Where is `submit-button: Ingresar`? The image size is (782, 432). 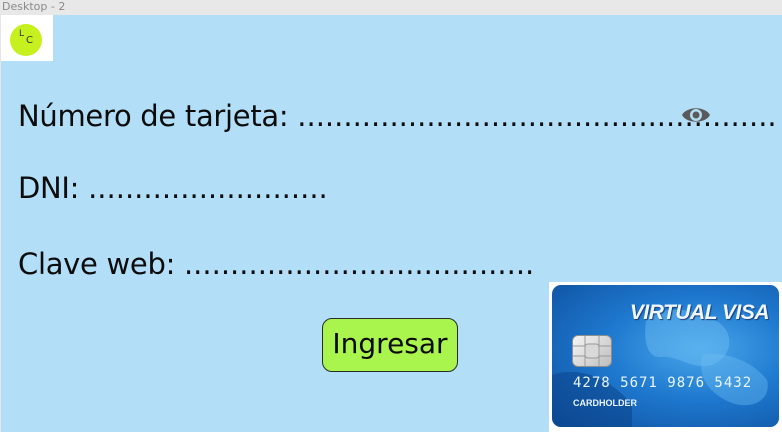
submit-button: Ingresar is located at coordinates (390, 345).